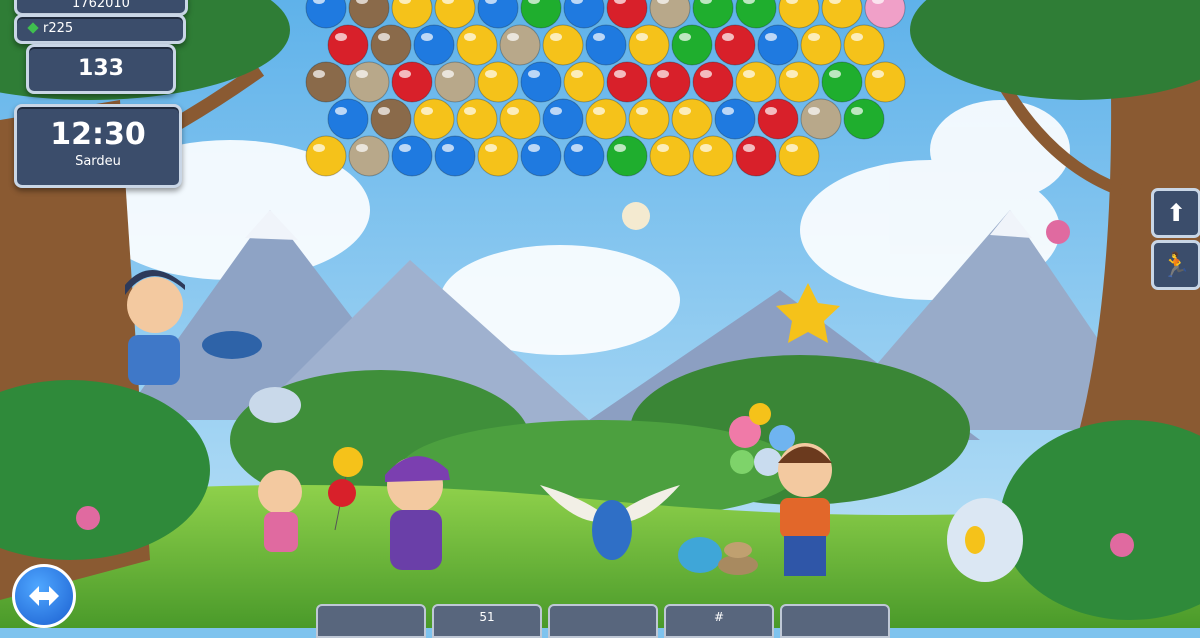 This screenshot has width=1200, height=638. I want to click on arrow-up-icon: ⬆, so click(1176, 213).